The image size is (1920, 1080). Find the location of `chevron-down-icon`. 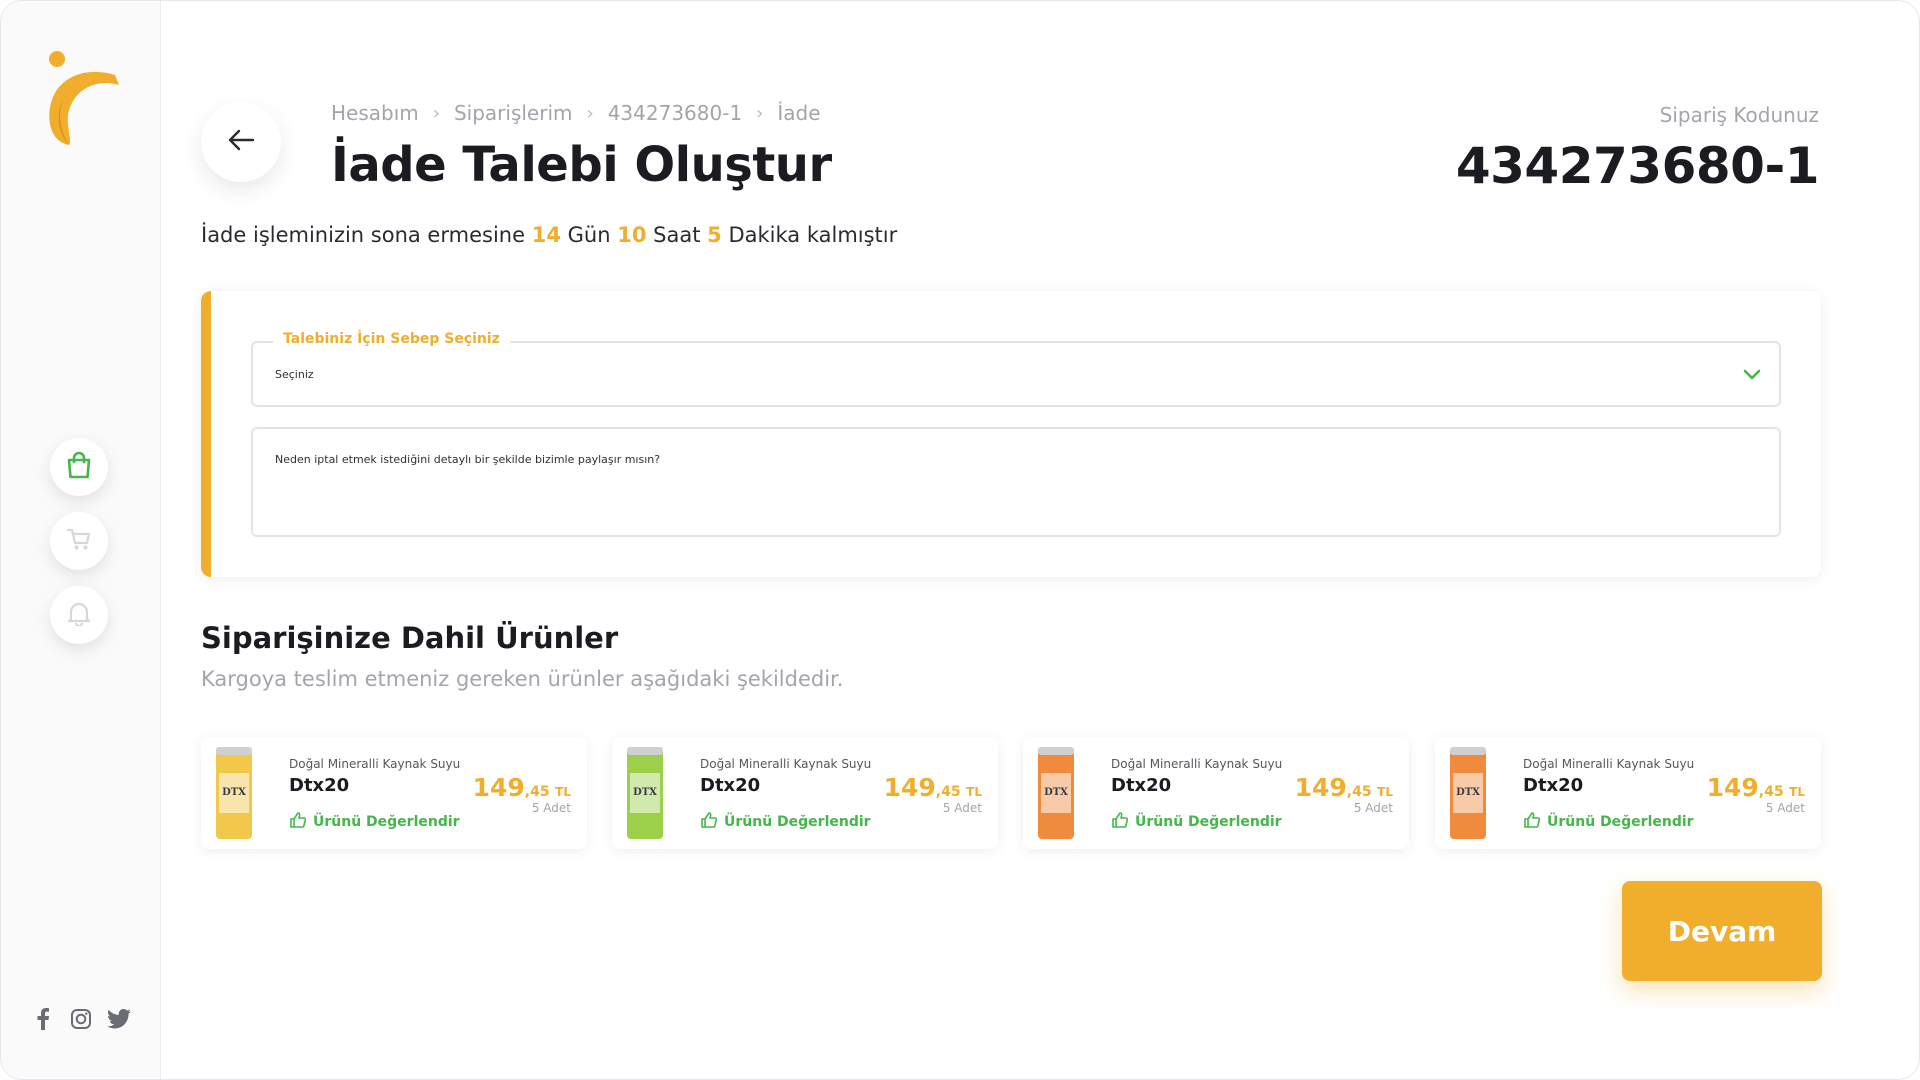

chevron-down-icon is located at coordinates (1752, 374).